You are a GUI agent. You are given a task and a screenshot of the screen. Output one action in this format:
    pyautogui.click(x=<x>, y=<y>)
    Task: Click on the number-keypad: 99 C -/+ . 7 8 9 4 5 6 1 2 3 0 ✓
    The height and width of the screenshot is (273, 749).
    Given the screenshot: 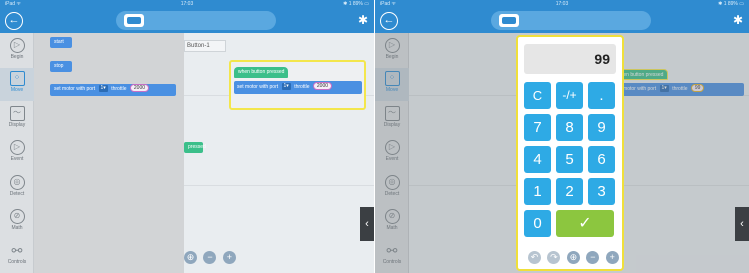 What is the action you would take?
    pyautogui.click(x=570, y=153)
    